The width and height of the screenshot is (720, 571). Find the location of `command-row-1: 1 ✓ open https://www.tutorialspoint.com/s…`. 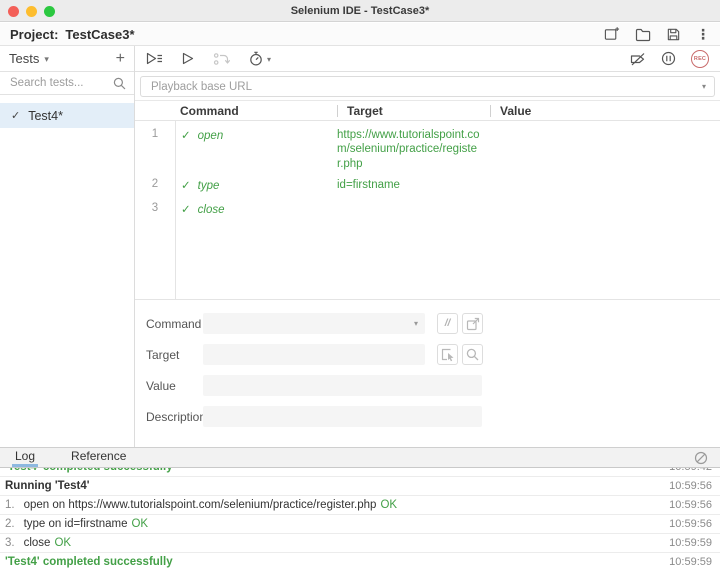

command-row-1: 1 ✓ open https://www.tutorialspoint.com/s… is located at coordinates (427, 146).